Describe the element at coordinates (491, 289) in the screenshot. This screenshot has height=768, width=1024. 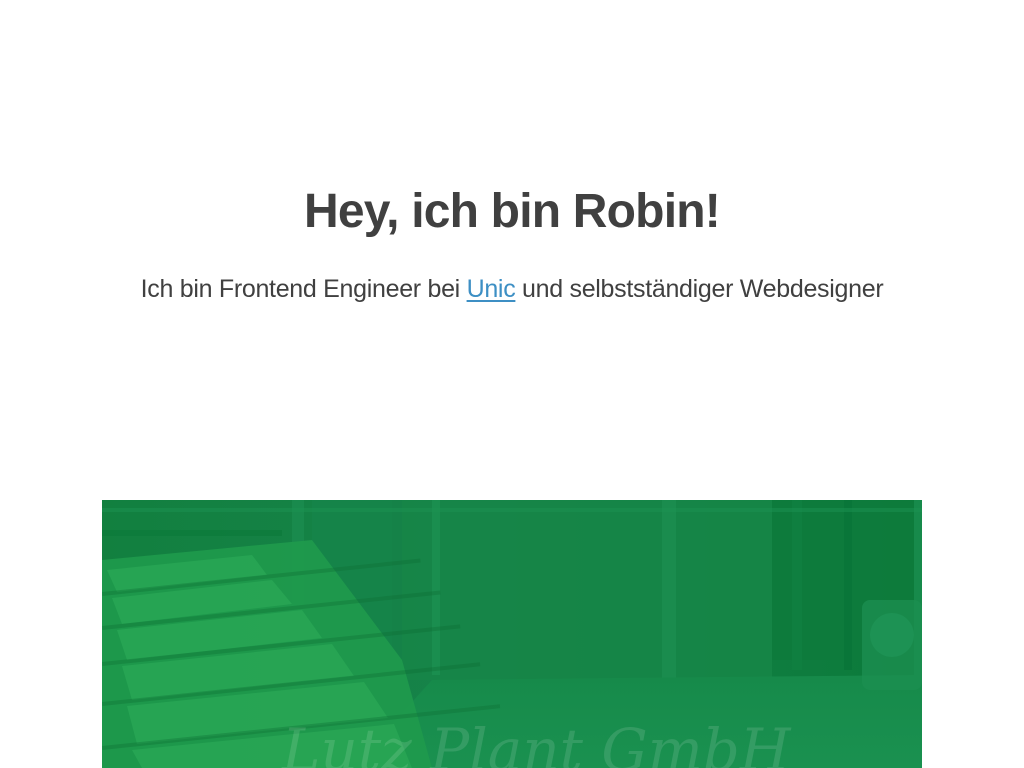
I see `unic-link: Unic` at that location.